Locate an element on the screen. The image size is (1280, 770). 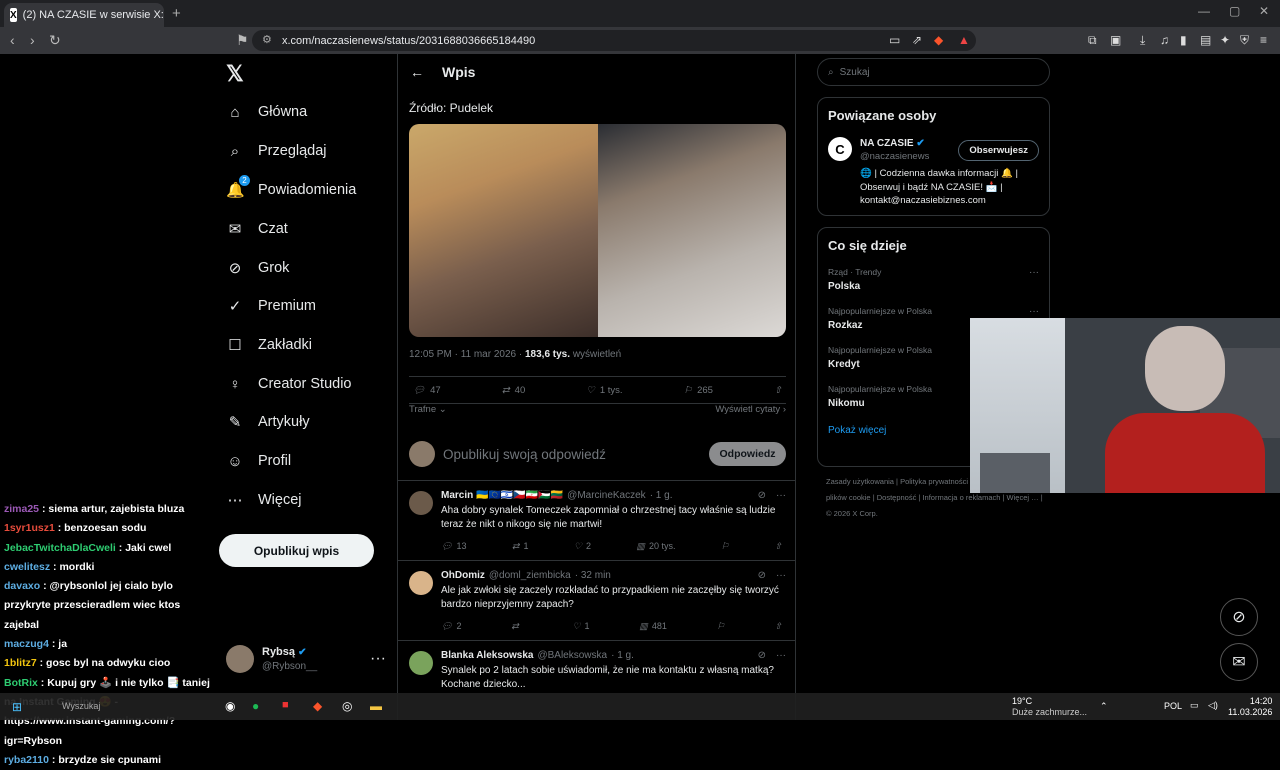
chat-username: cwelitesz is located at coordinates (27, 567).